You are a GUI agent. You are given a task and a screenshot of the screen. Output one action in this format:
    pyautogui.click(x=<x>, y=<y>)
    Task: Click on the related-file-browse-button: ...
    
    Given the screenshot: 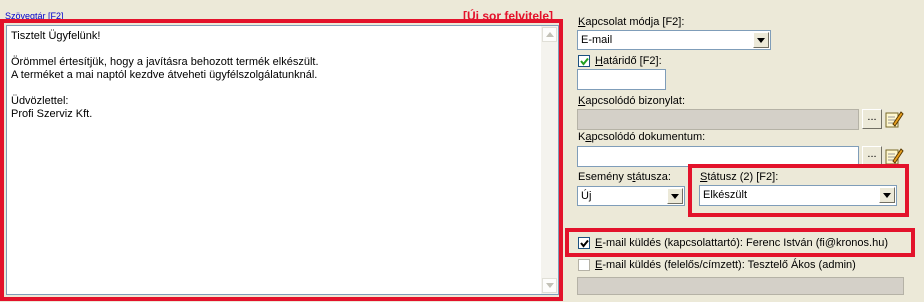 What is the action you would take?
    pyautogui.click(x=872, y=156)
    